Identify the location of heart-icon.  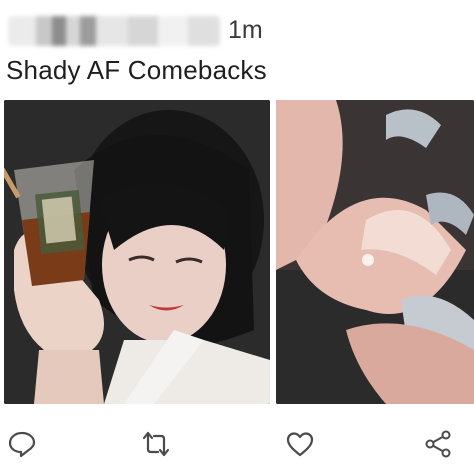
(300, 444).